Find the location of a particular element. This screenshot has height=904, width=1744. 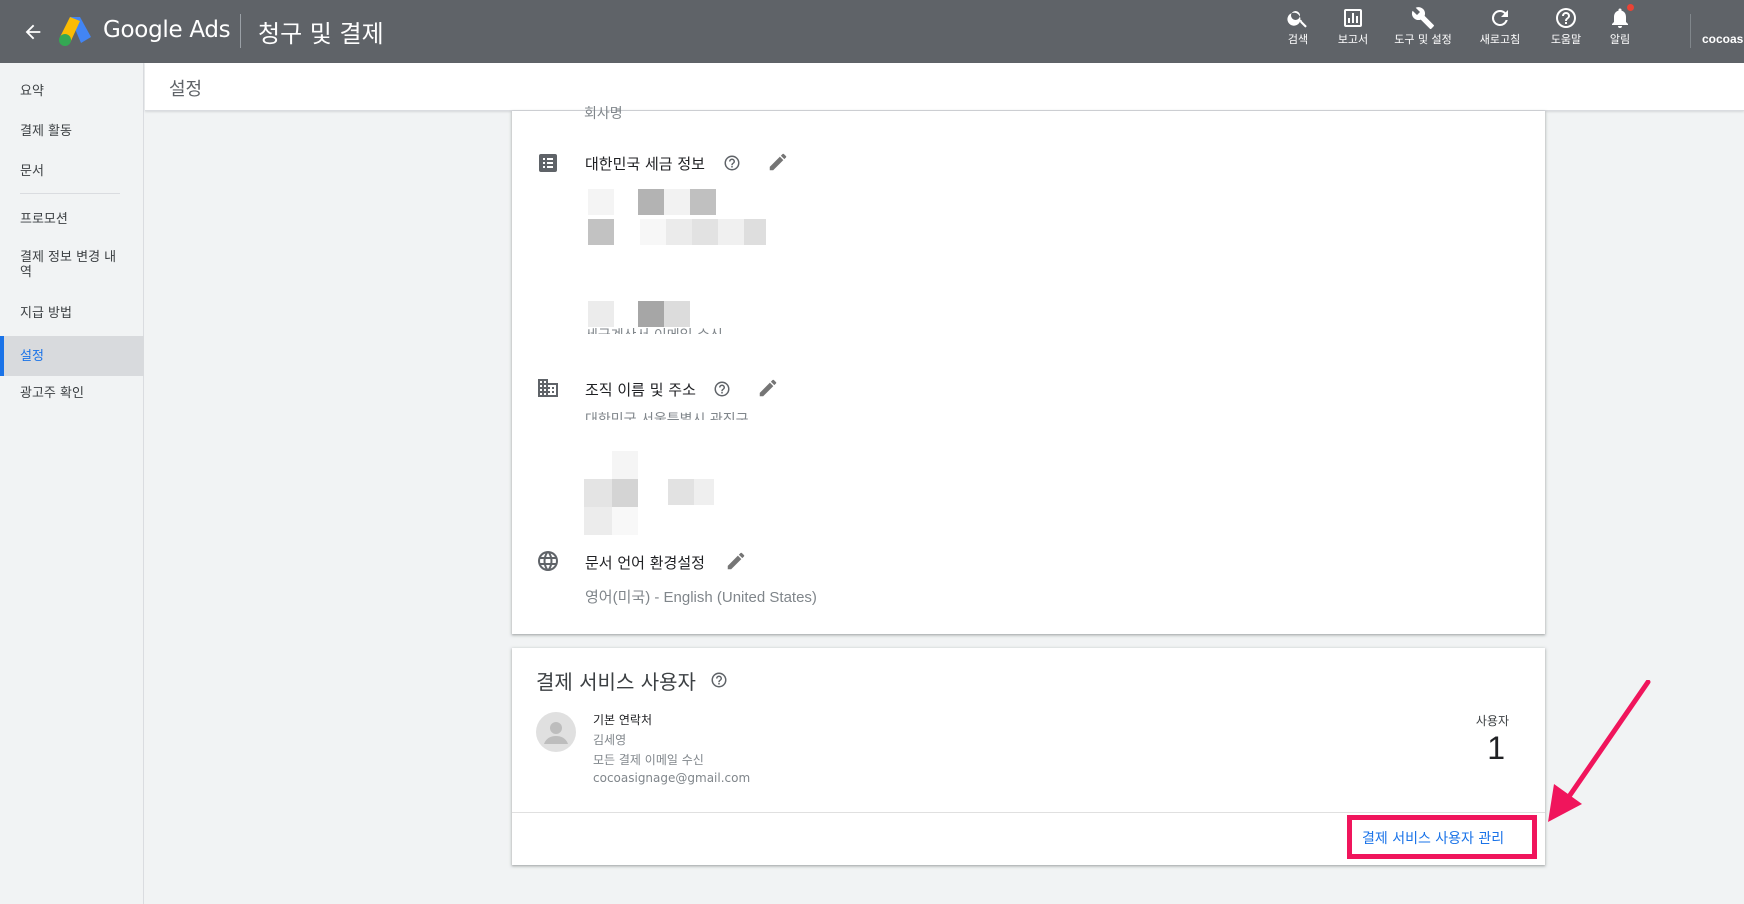

doc-language-title: 문서 언어 환경설정 is located at coordinates (645, 563).